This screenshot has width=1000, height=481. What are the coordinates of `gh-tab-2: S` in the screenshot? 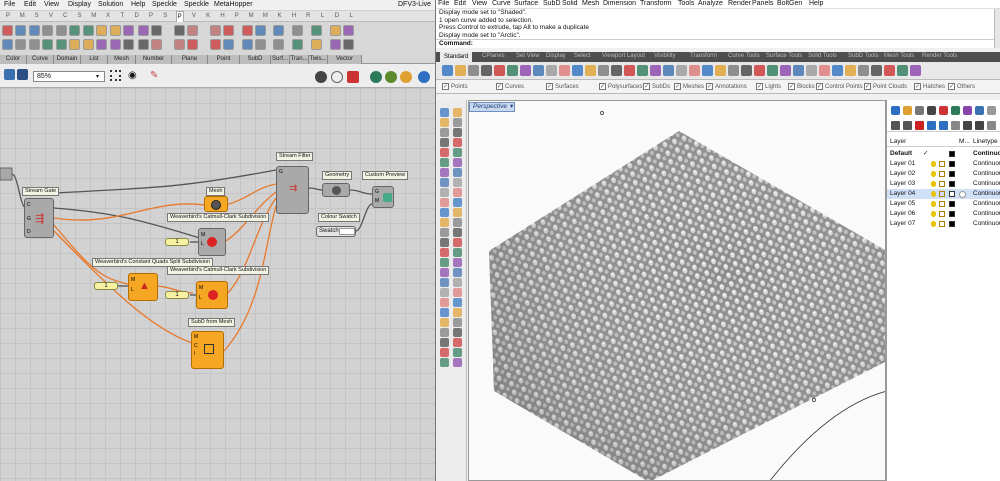 It's located at (37, 16).